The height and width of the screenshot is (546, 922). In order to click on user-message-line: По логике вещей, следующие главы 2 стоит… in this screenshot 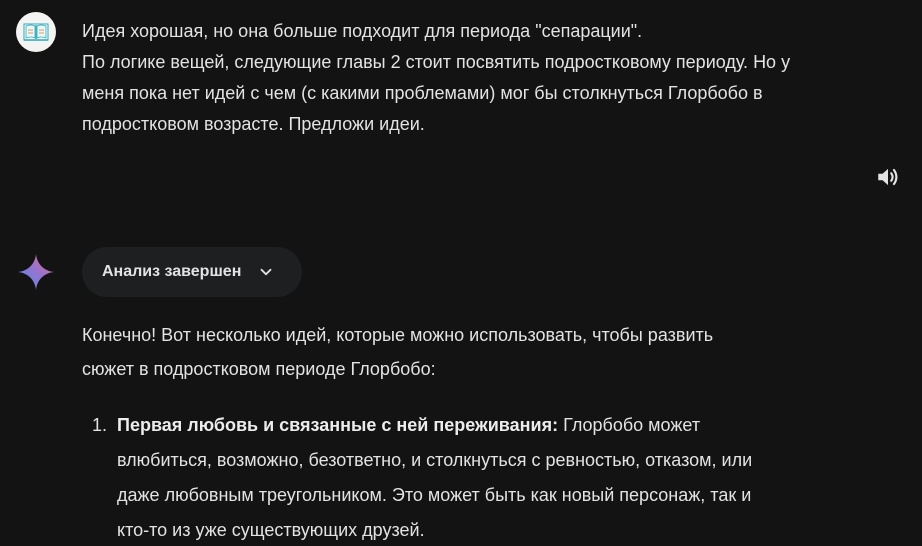, I will do `click(436, 62)`.